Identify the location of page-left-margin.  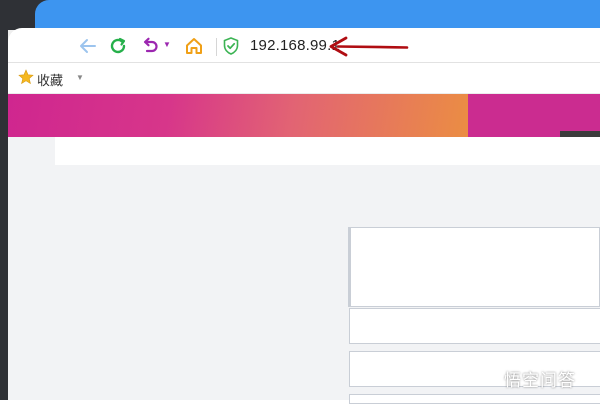
(31, 268).